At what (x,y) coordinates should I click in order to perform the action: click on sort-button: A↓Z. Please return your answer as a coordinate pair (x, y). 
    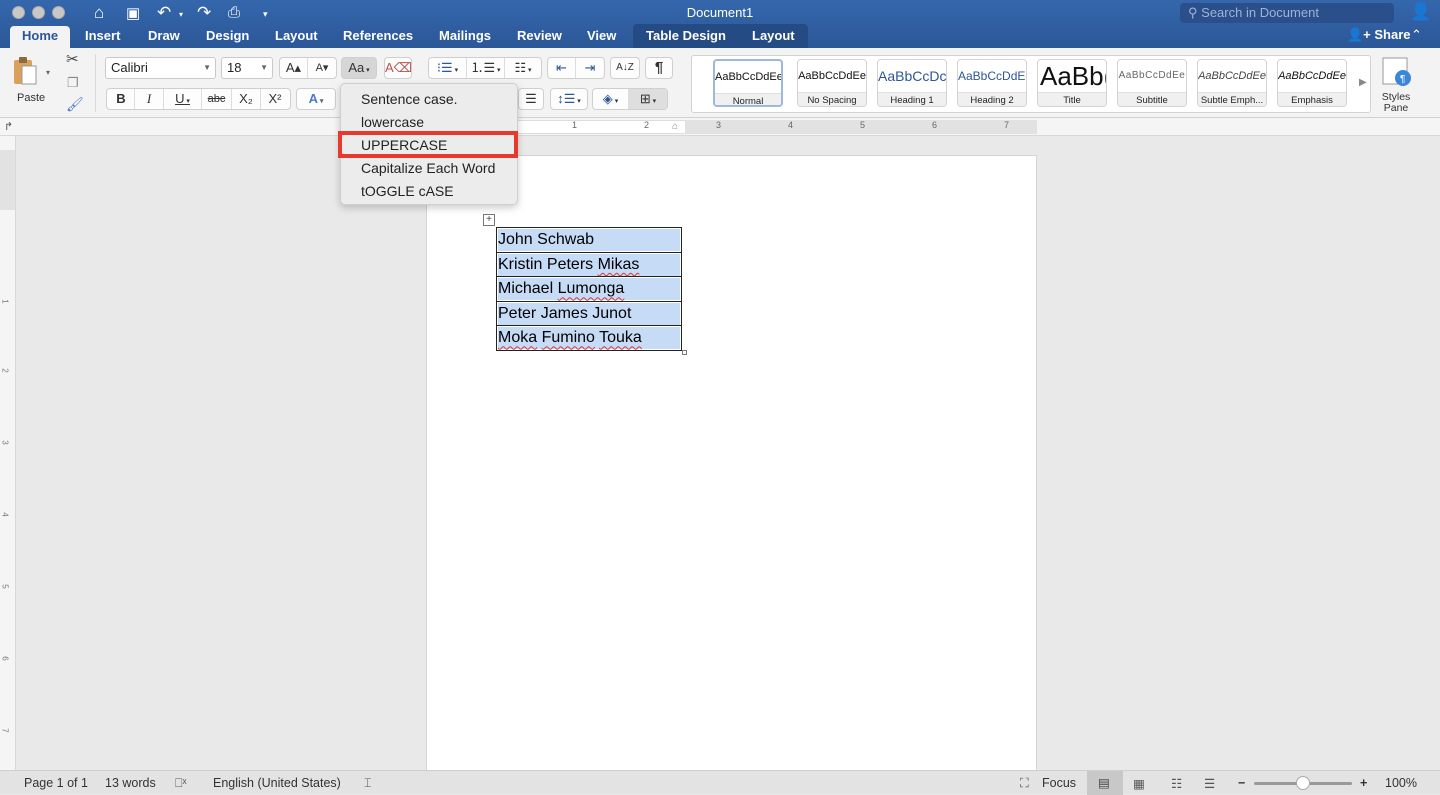
    Looking at the image, I should click on (625, 68).